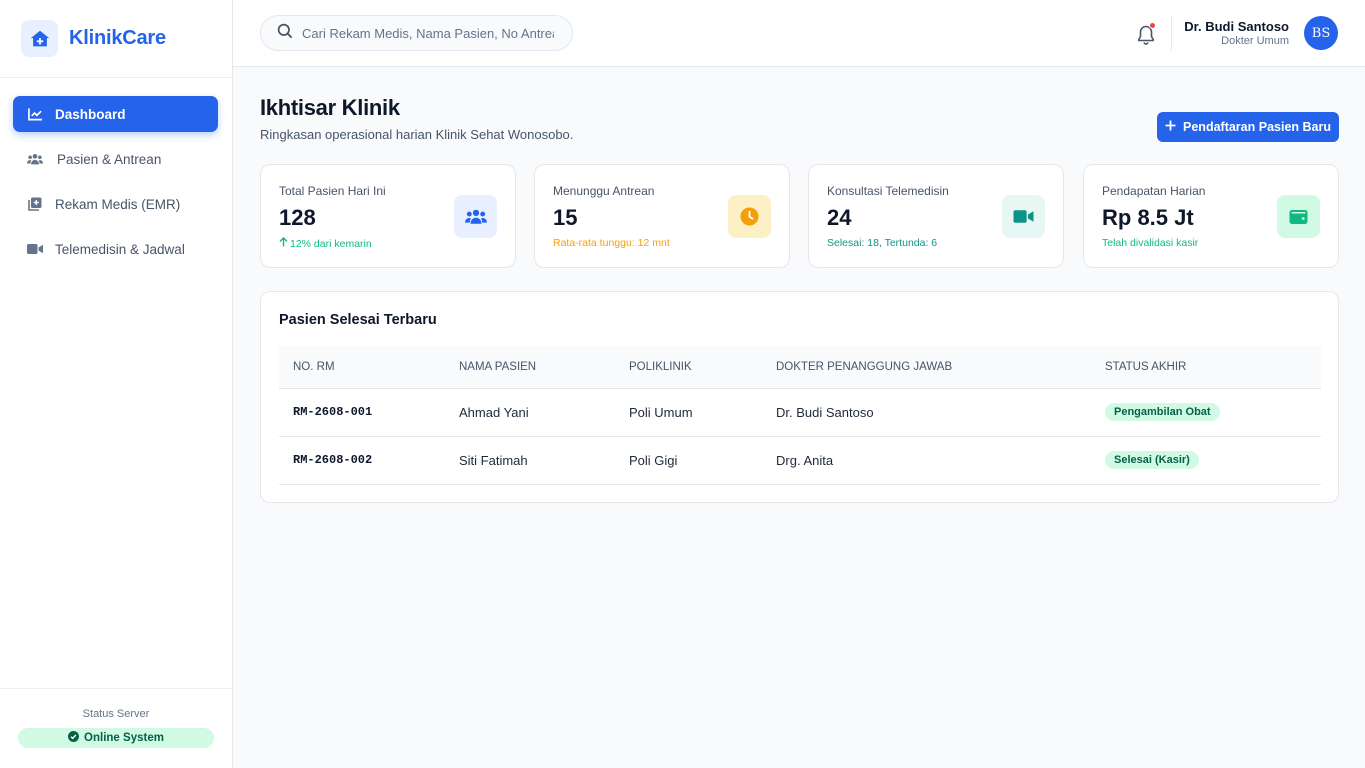  What do you see at coordinates (109, 159) in the screenshot?
I see `sidebar-item-label: Pasien & Antrean` at bounding box center [109, 159].